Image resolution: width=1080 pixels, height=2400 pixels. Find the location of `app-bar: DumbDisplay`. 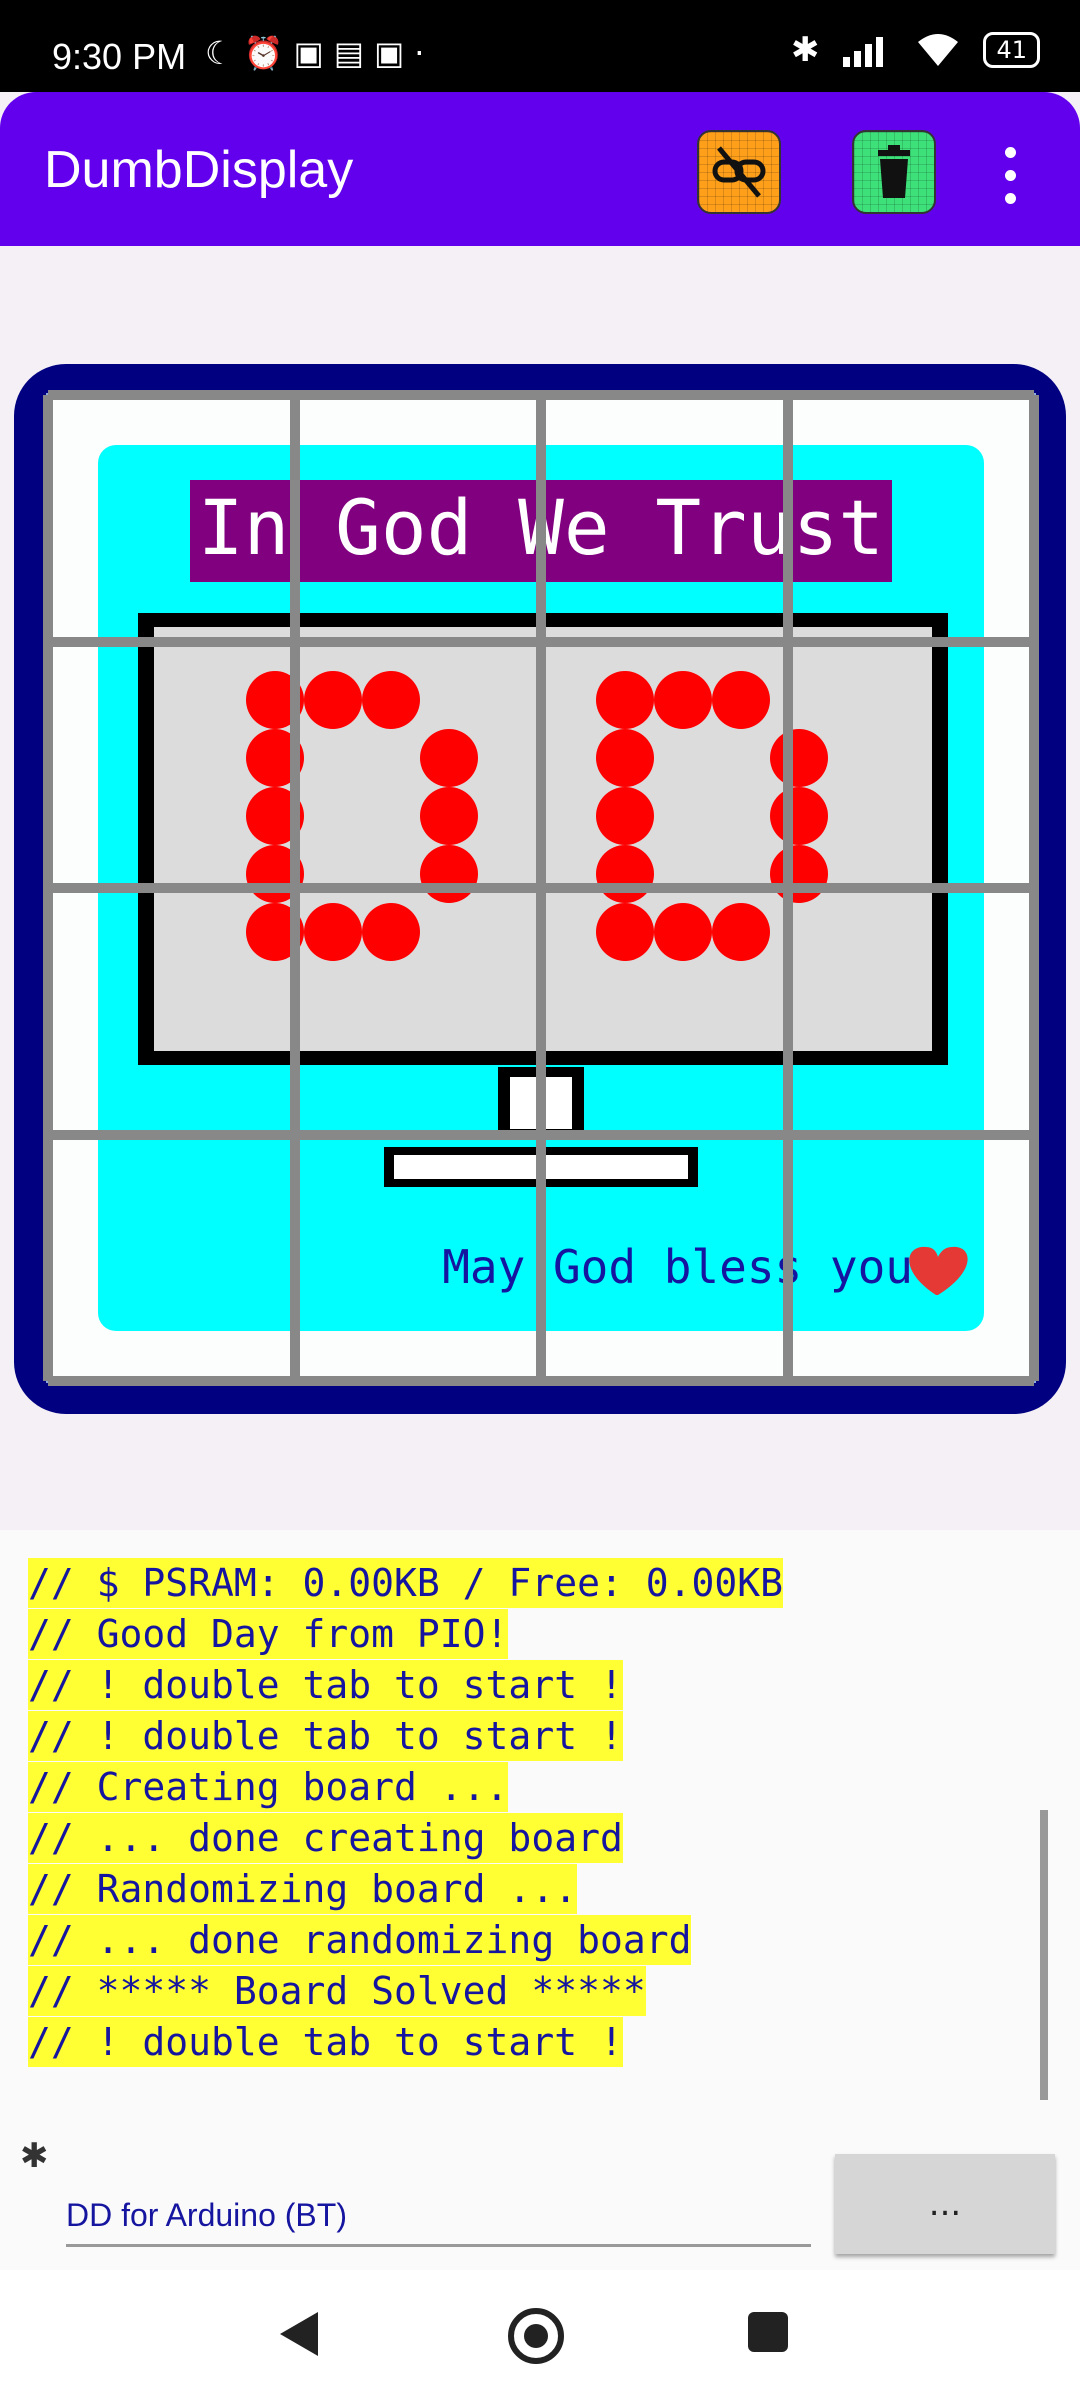

app-bar: DumbDisplay is located at coordinates (540, 169).